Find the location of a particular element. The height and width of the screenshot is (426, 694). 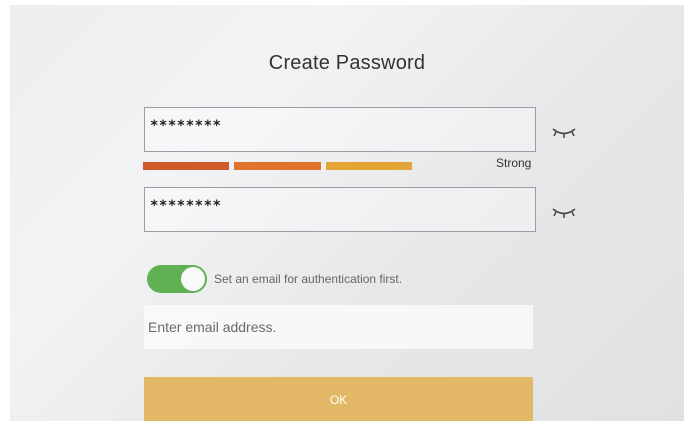

ok-button: OK is located at coordinates (338, 399).